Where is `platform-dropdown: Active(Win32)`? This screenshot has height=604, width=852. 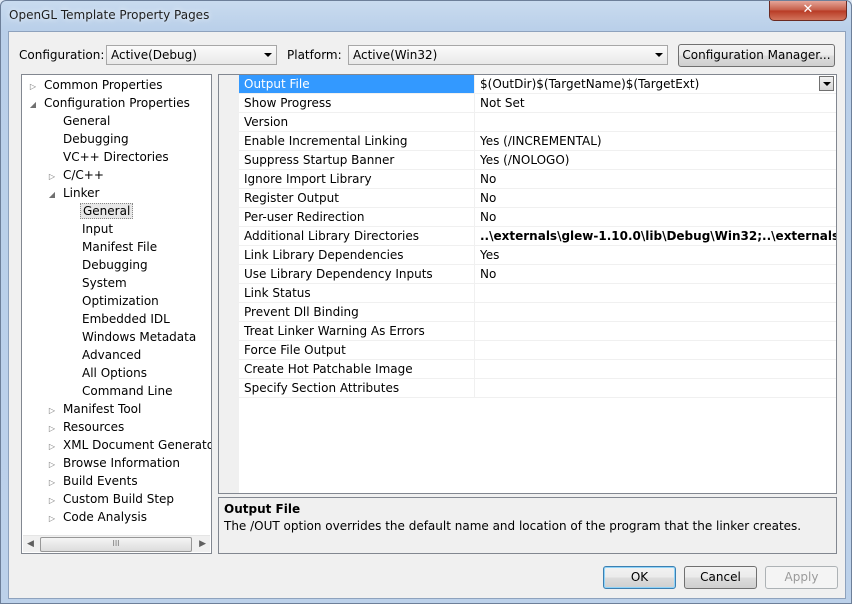 platform-dropdown: Active(Win32) is located at coordinates (508, 55).